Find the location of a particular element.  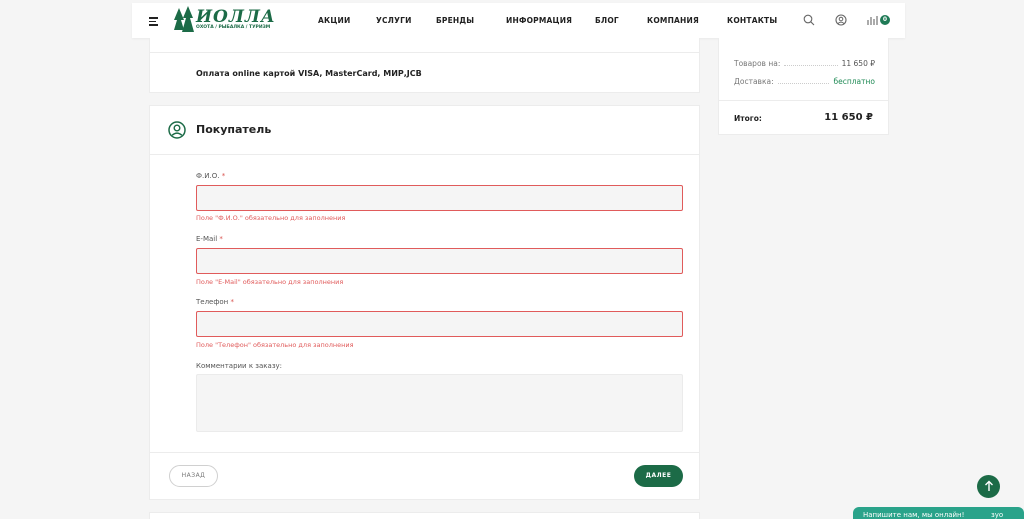

summary-items-row: Товаров на: 11 650 ₽ is located at coordinates (804, 63).